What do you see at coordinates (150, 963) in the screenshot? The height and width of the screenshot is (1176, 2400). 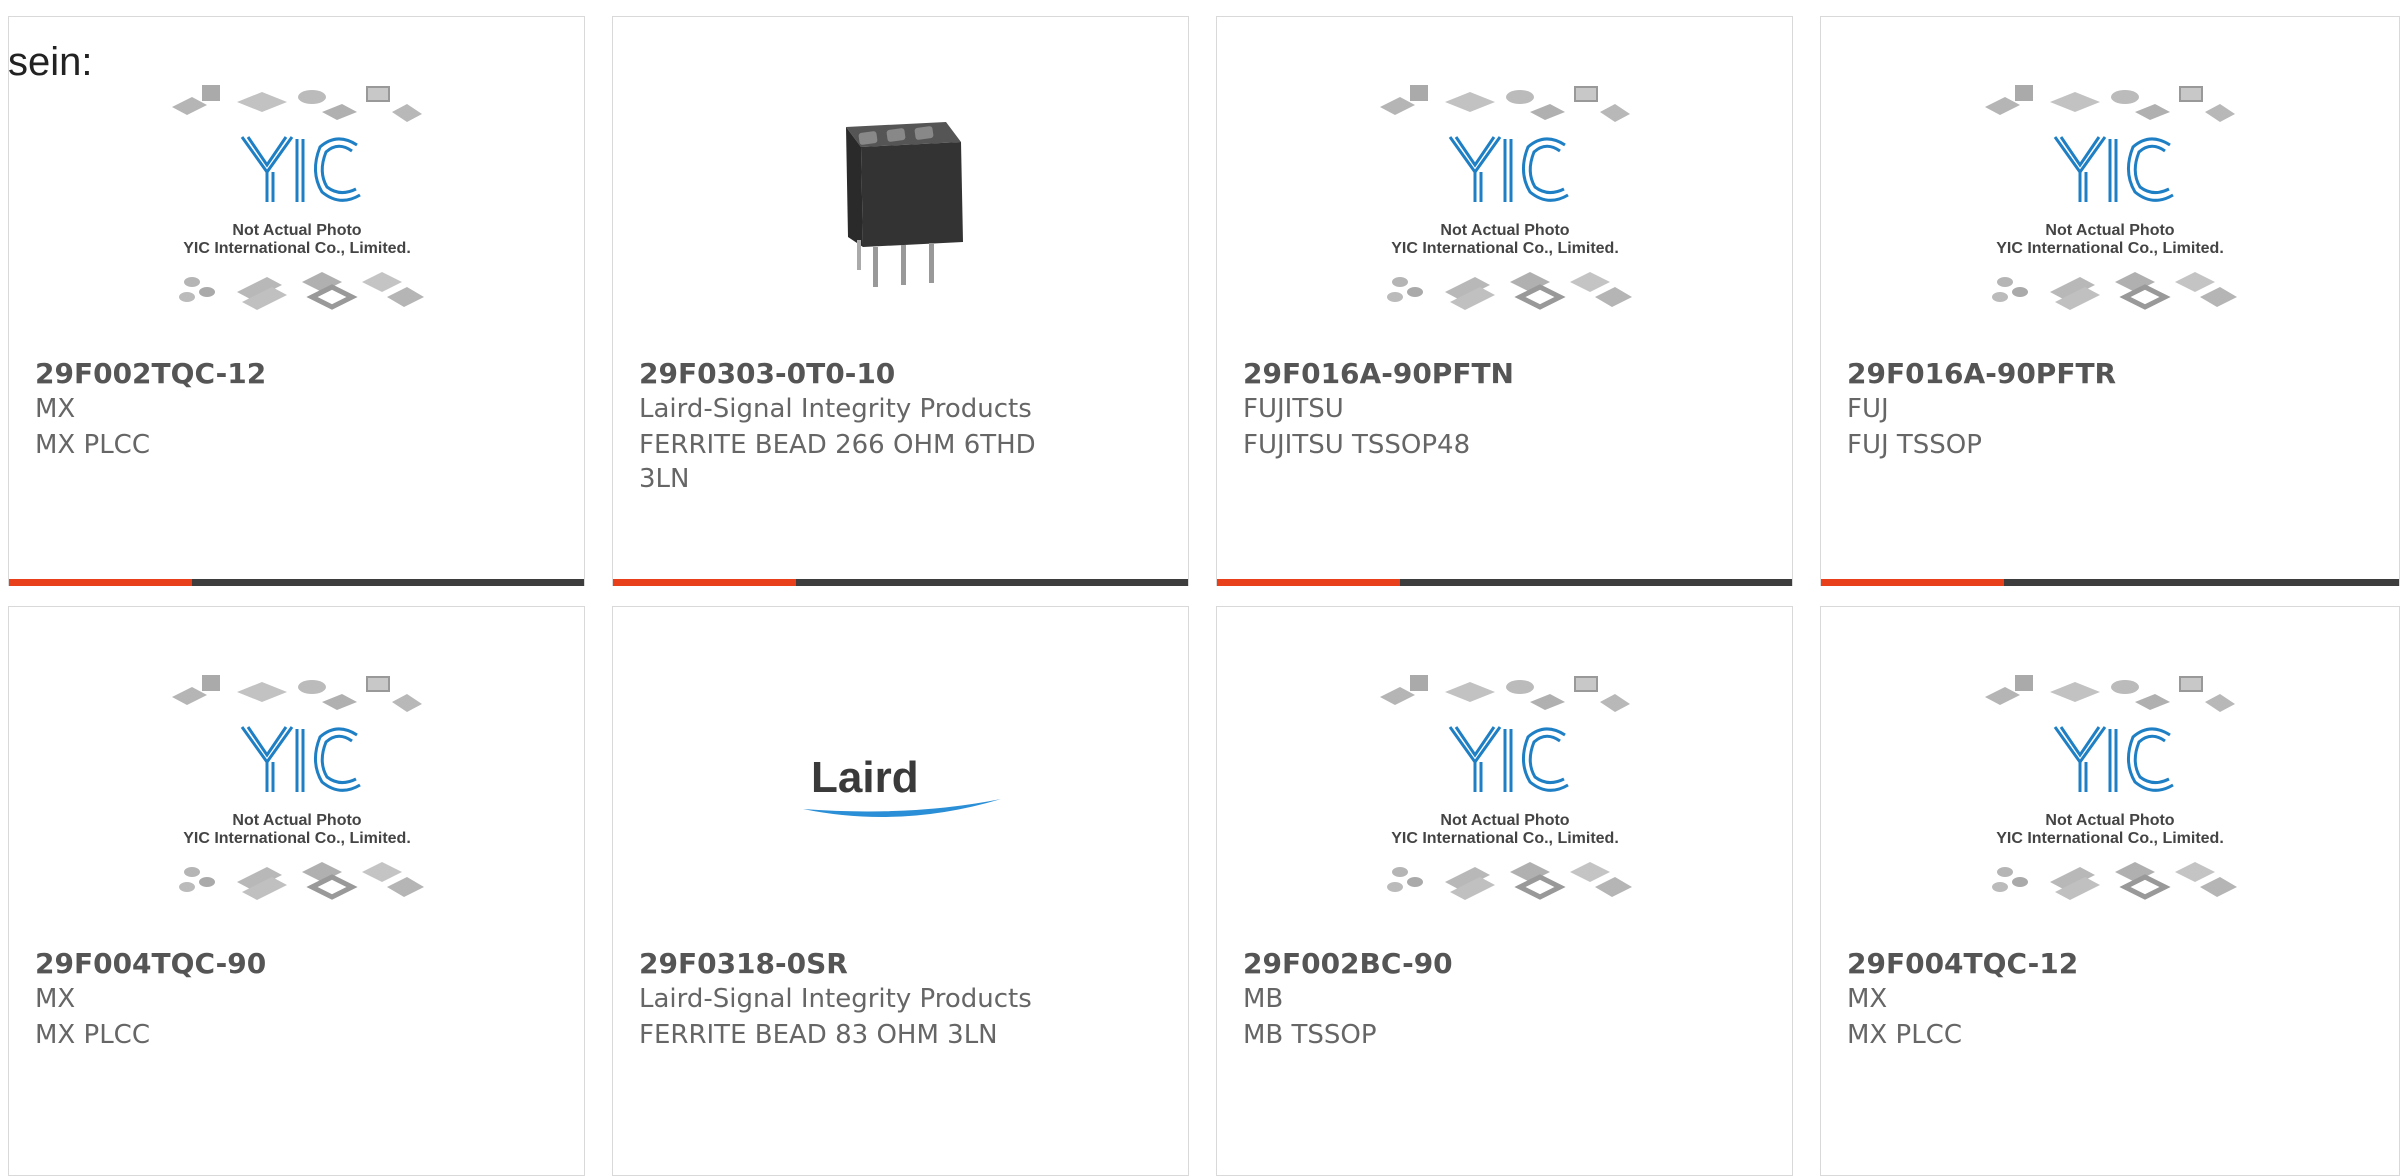 I see `part-number: 29F004TQC-90` at bounding box center [150, 963].